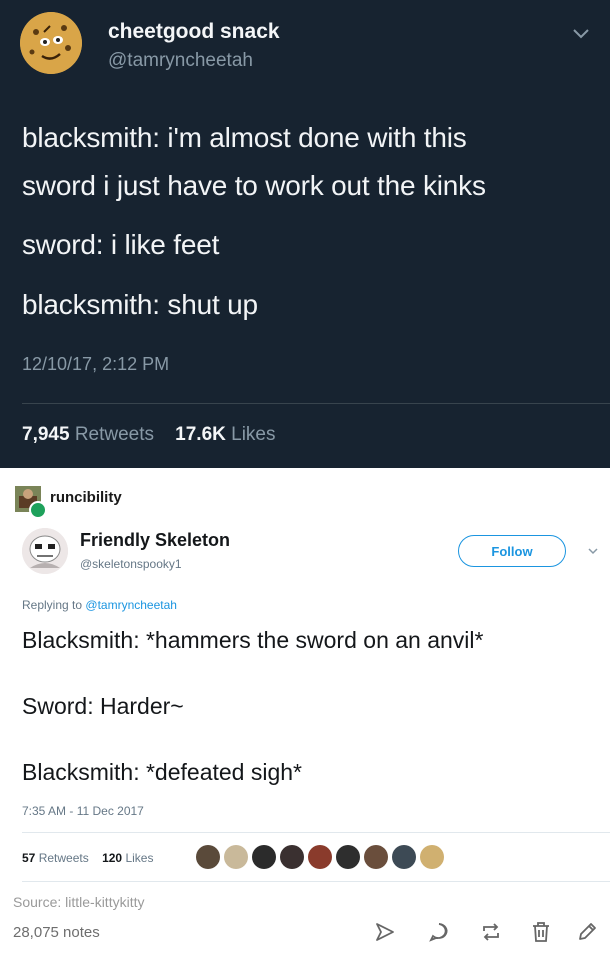  I want to click on reblog-icon, so click(491, 932).